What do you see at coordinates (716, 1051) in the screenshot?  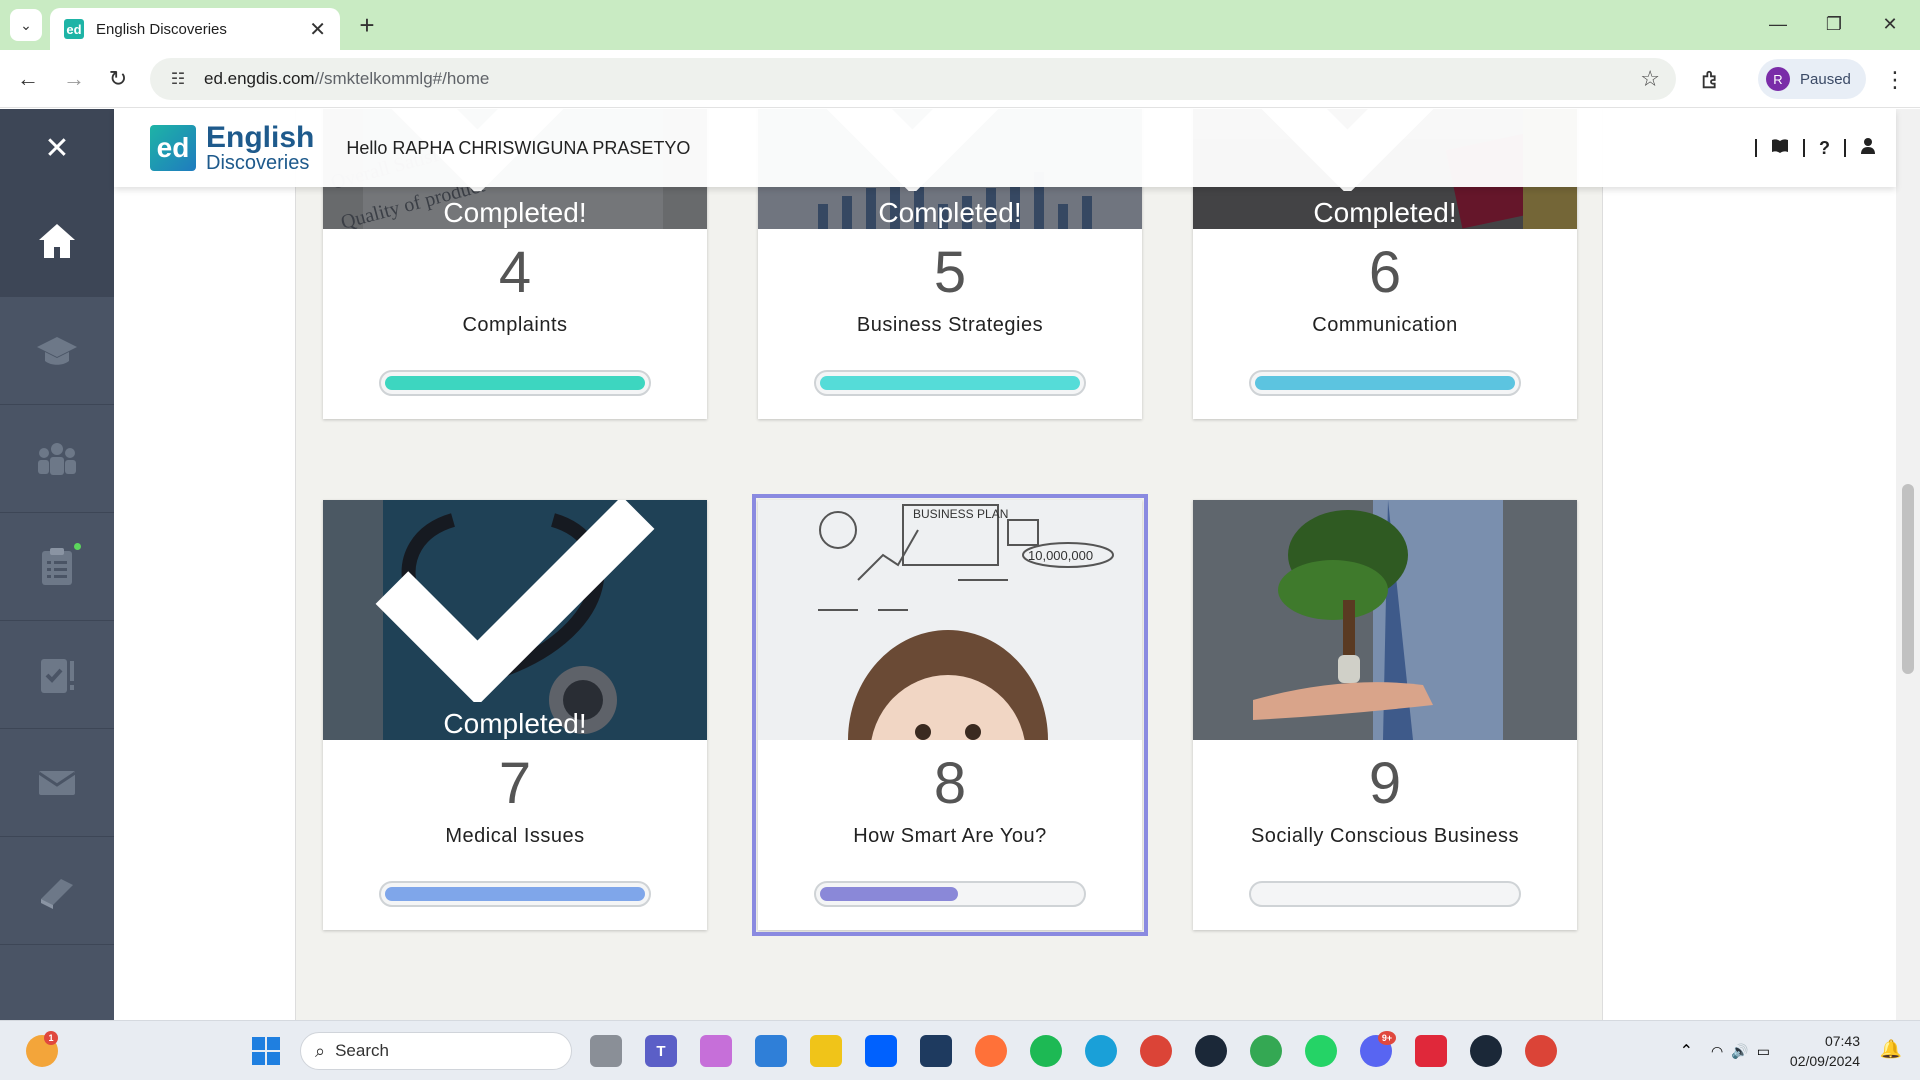 I see `copilot-icon` at bounding box center [716, 1051].